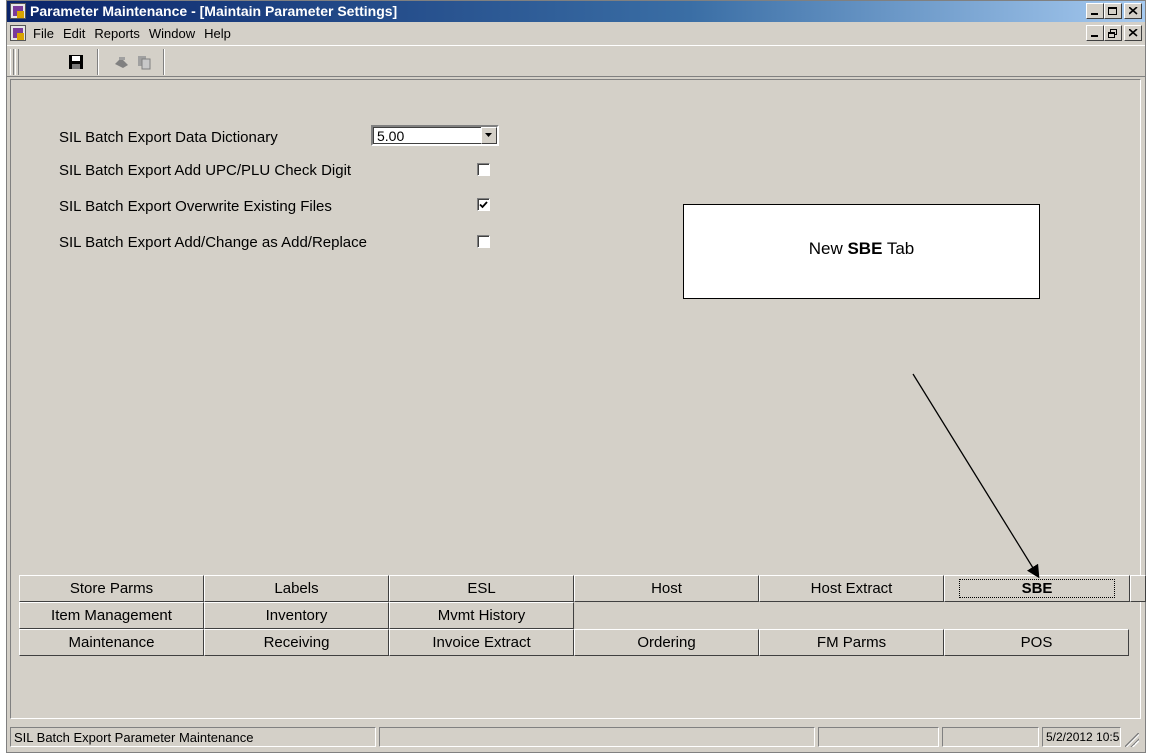  Describe the element at coordinates (1036, 642) in the screenshot. I see `tab-pos: POS` at that location.